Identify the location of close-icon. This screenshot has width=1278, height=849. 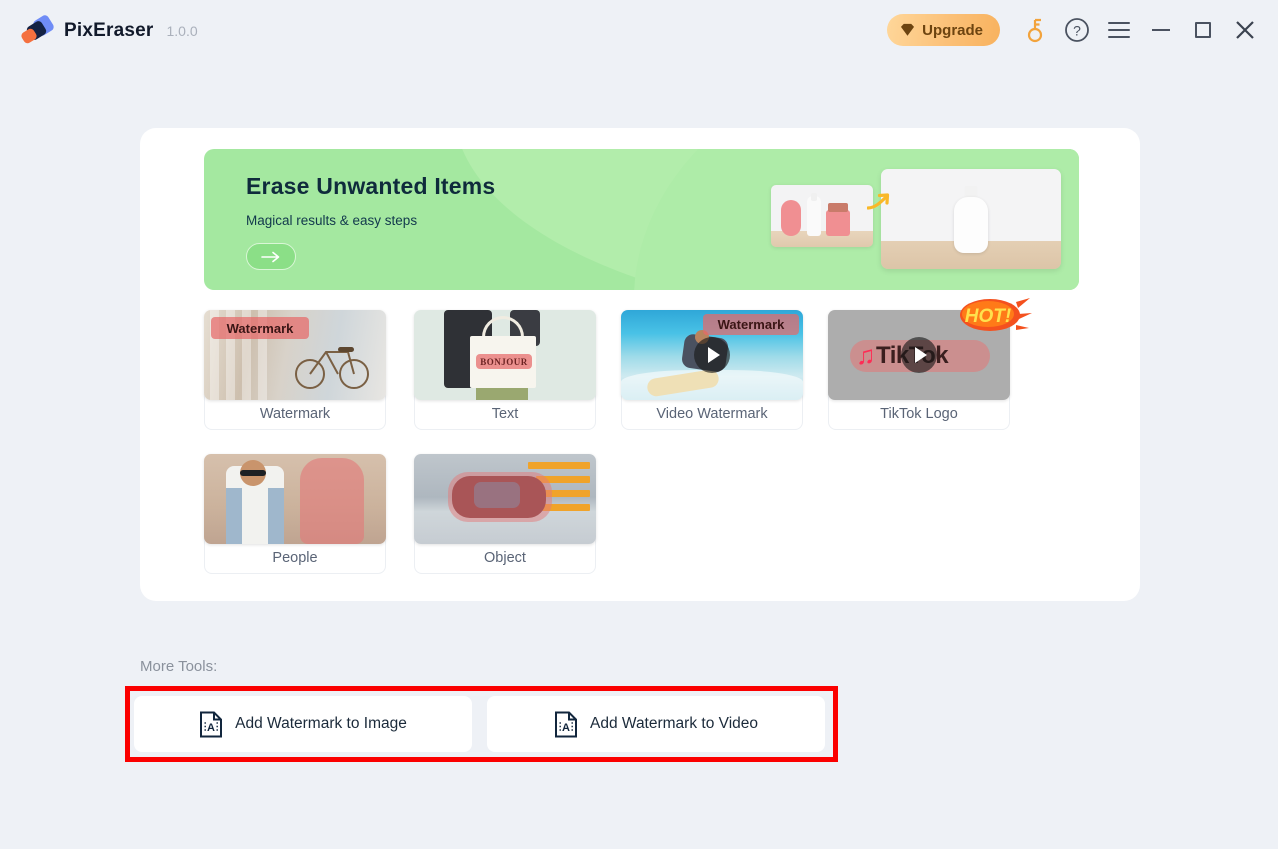
(1245, 30).